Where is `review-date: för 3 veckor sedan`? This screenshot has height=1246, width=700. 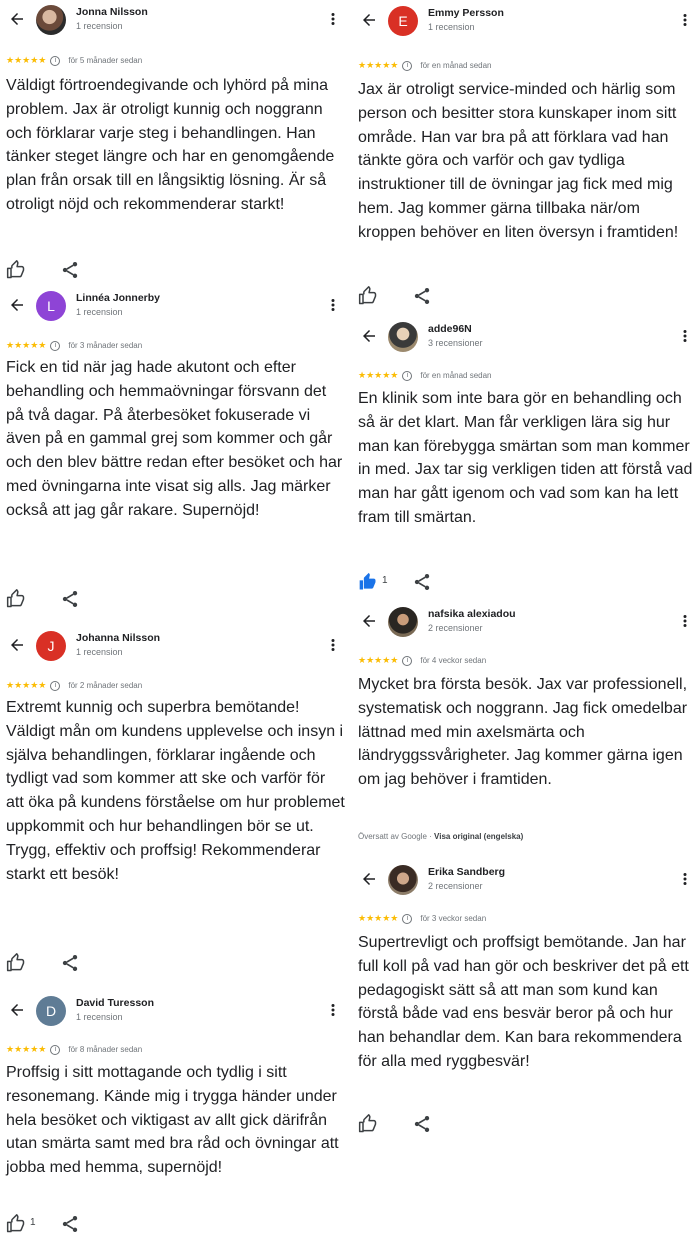 review-date: för 3 veckor sedan is located at coordinates (453, 918).